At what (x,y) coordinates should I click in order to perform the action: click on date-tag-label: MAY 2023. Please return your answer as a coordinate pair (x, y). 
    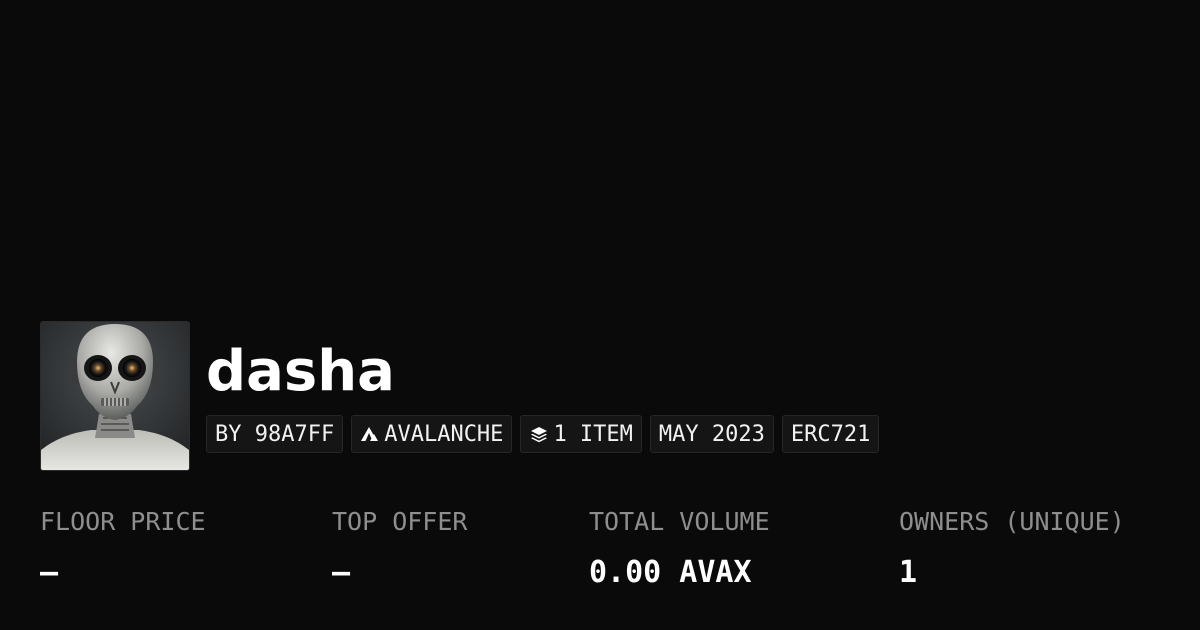
    Looking at the image, I should click on (711, 434).